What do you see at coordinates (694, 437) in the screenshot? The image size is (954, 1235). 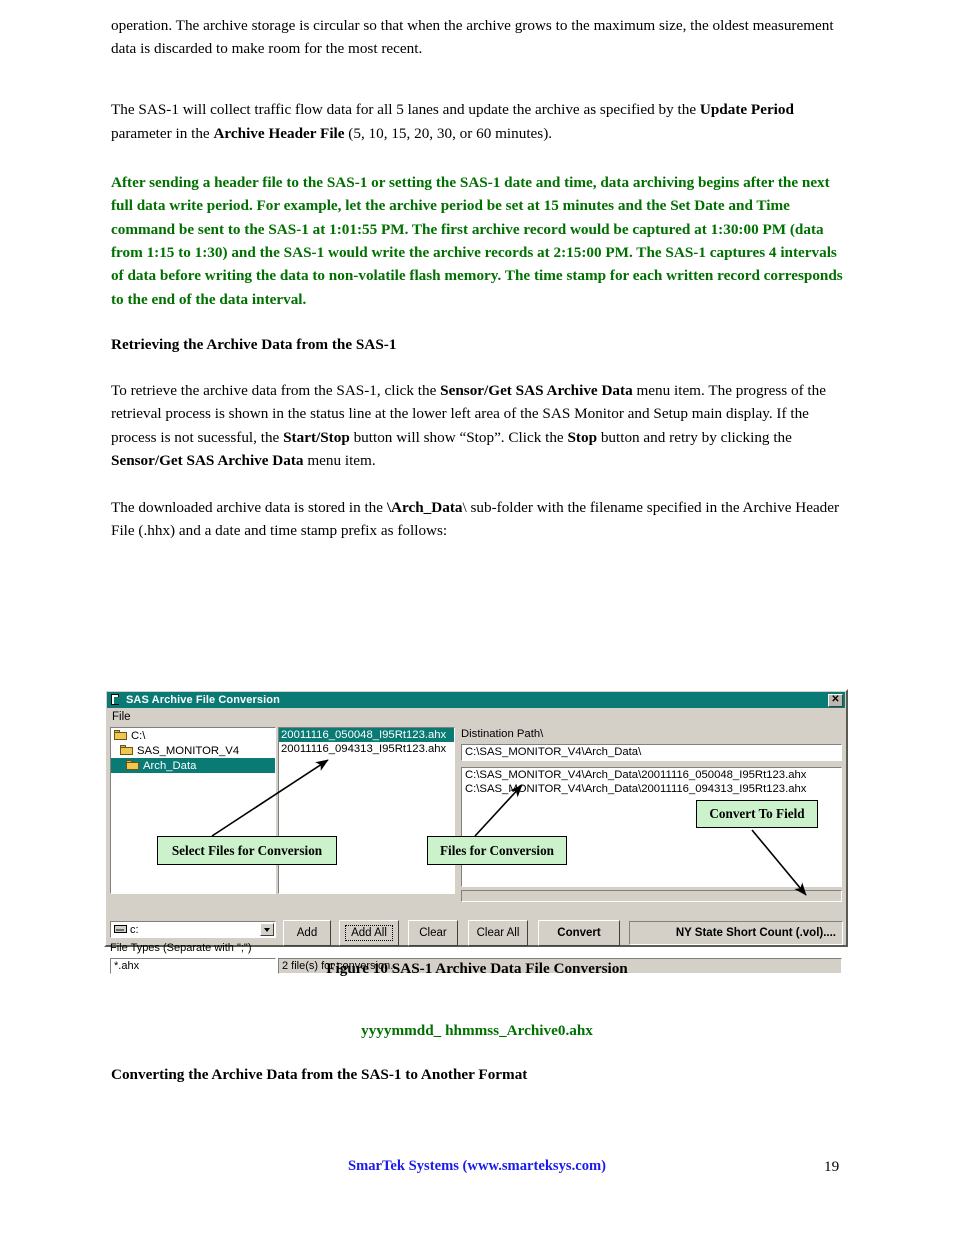 I see `para3-text4: button and retry by clicking the` at bounding box center [694, 437].